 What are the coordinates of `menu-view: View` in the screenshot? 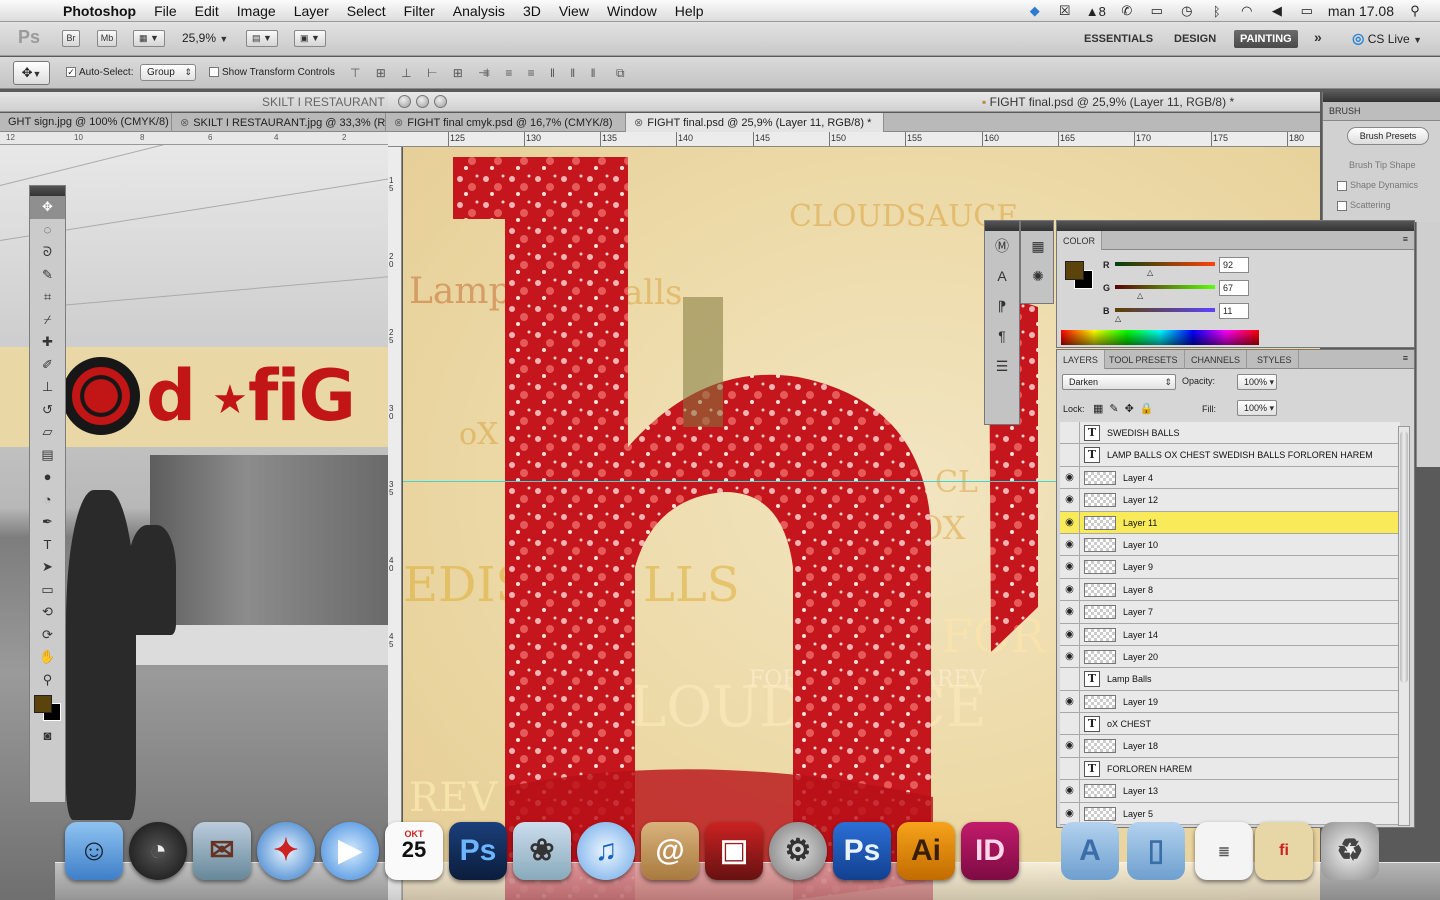 It's located at (574, 11).